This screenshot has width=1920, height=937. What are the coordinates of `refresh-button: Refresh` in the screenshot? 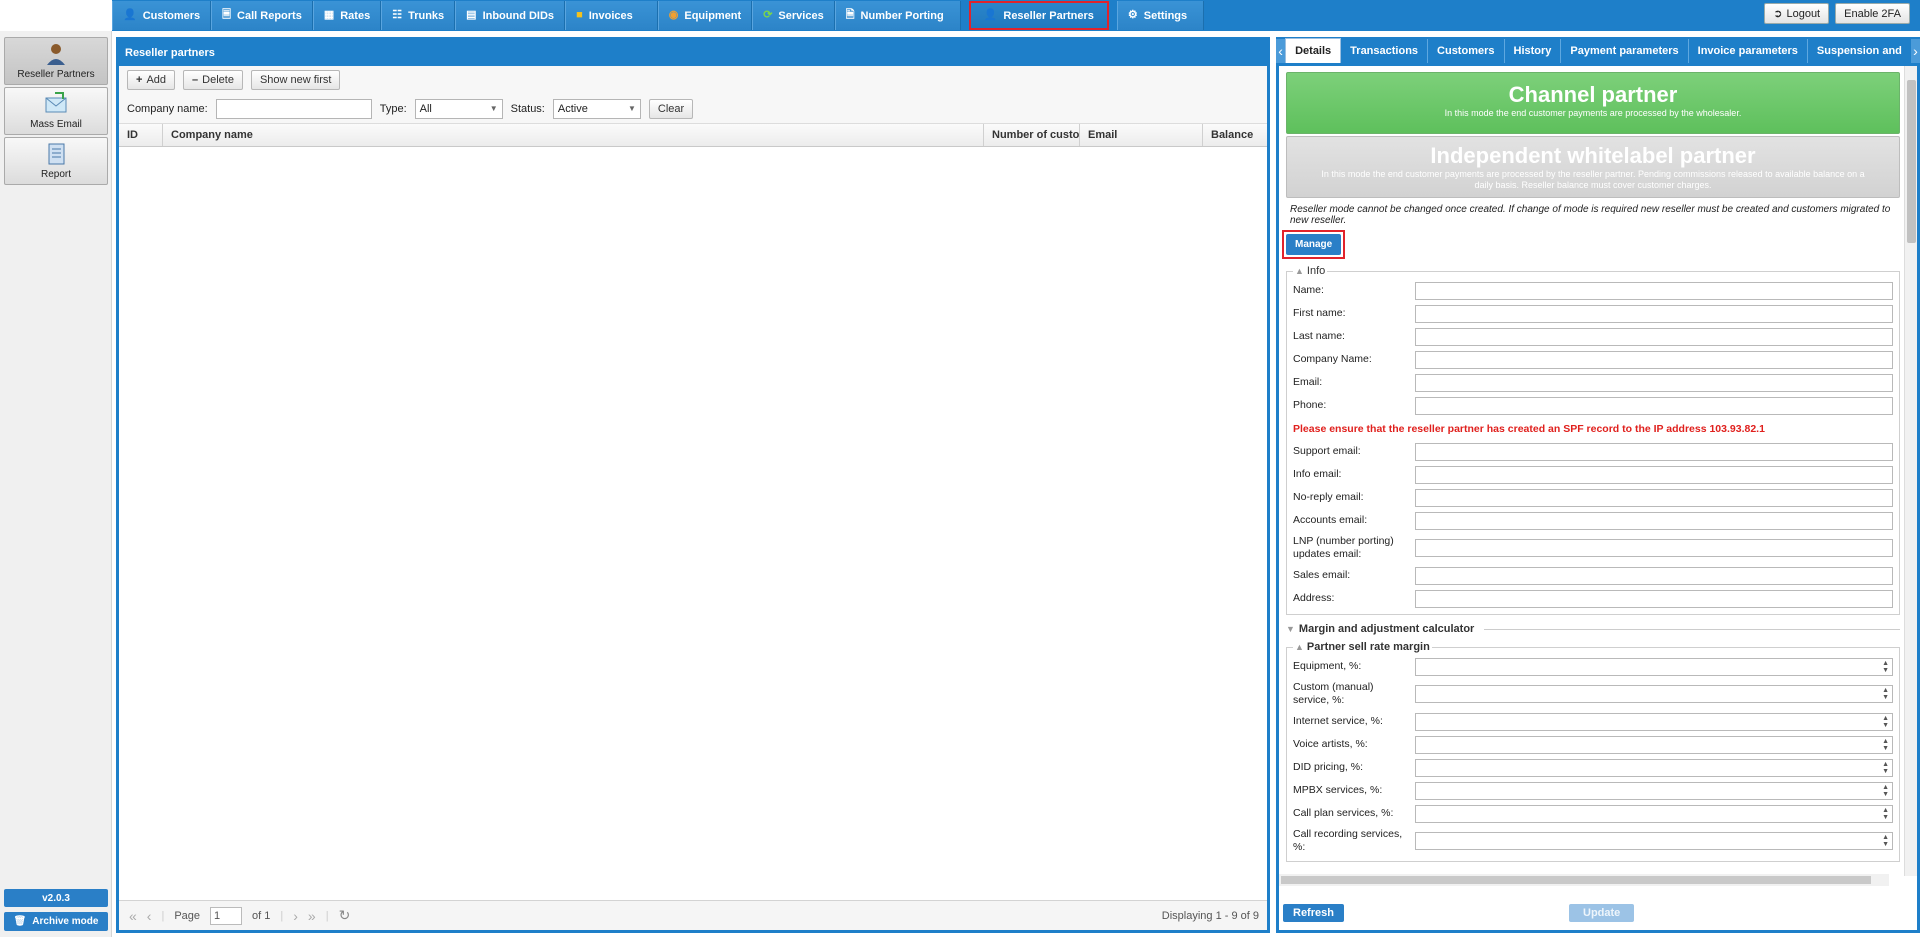 It's located at (1313, 913).